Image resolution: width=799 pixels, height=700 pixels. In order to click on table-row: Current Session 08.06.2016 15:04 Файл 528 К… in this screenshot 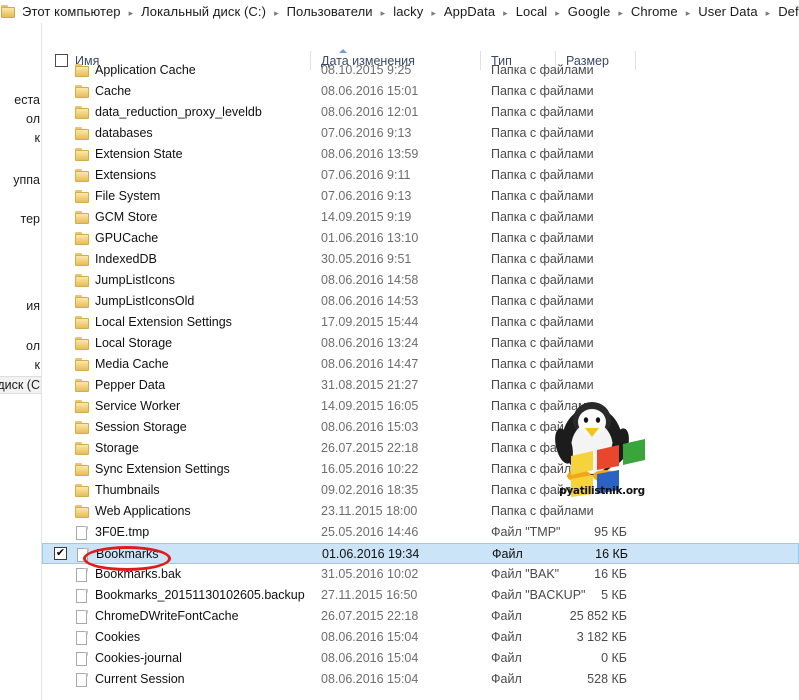, I will do `click(420, 679)`.